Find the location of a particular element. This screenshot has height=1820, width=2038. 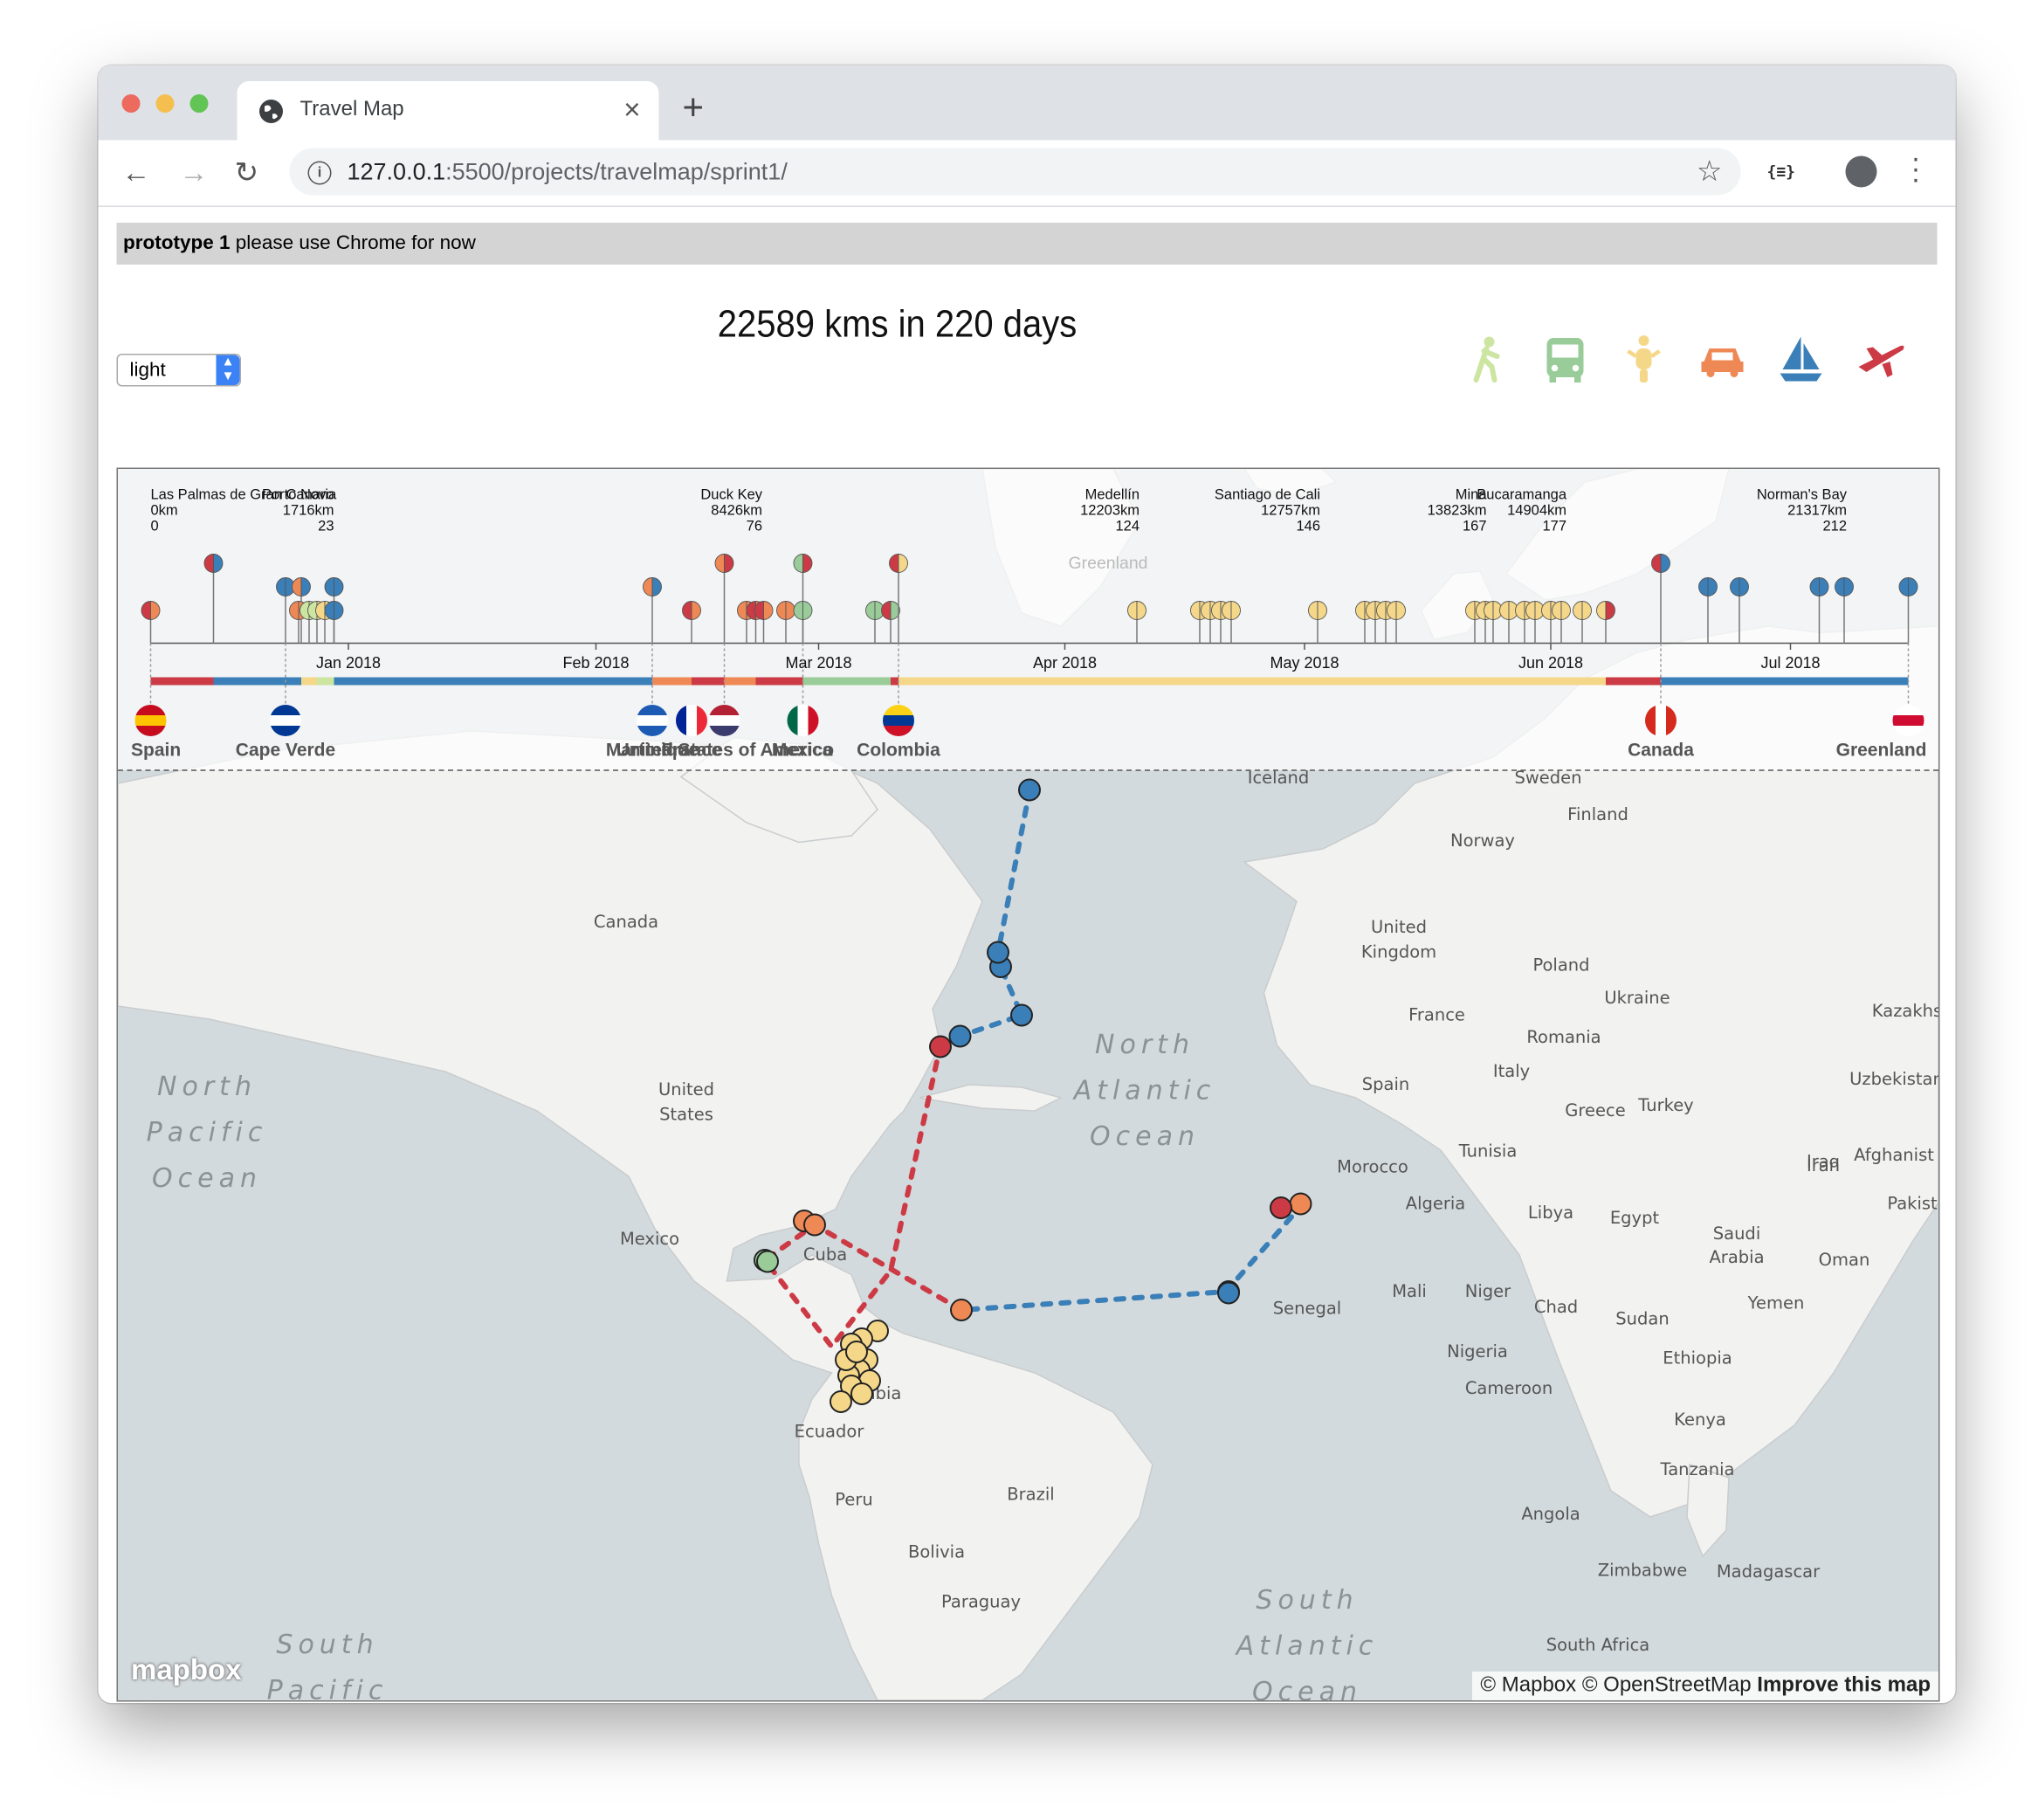

map-label: Paraguay is located at coordinates (981, 1602).